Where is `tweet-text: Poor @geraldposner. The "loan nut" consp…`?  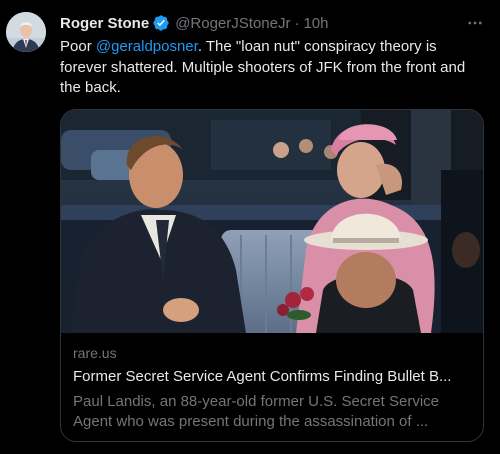 tweet-text: Poor @geraldposner. The "loan nut" consp… is located at coordinates (272, 68).